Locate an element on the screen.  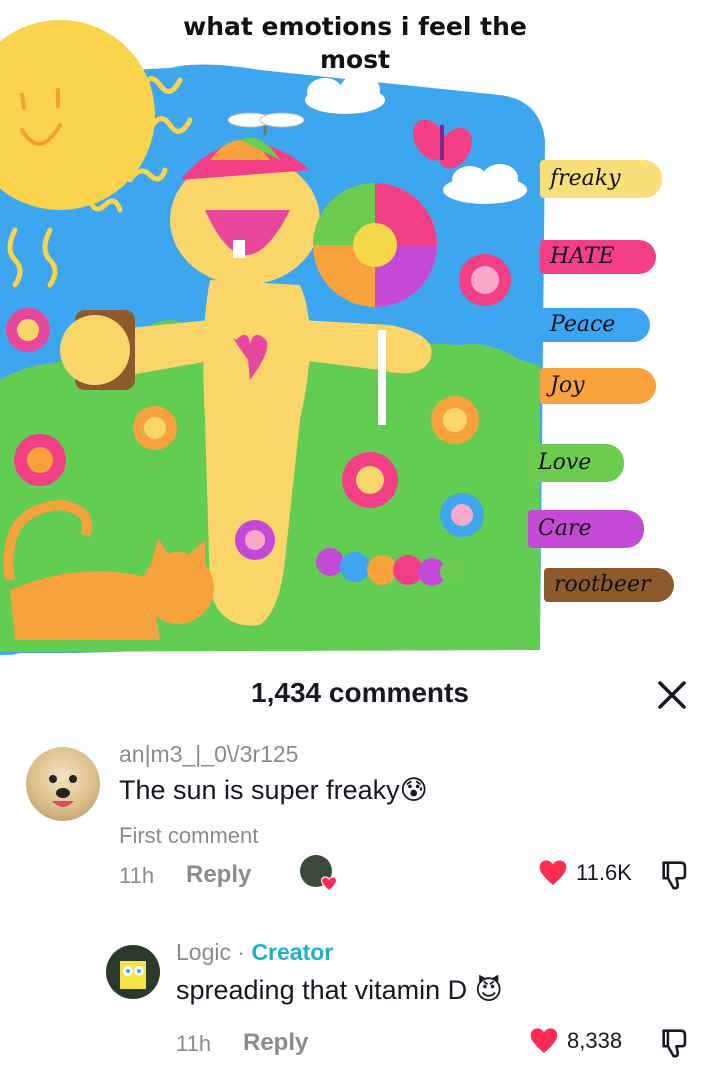
like-count: 8,338 is located at coordinates (595, 1040).